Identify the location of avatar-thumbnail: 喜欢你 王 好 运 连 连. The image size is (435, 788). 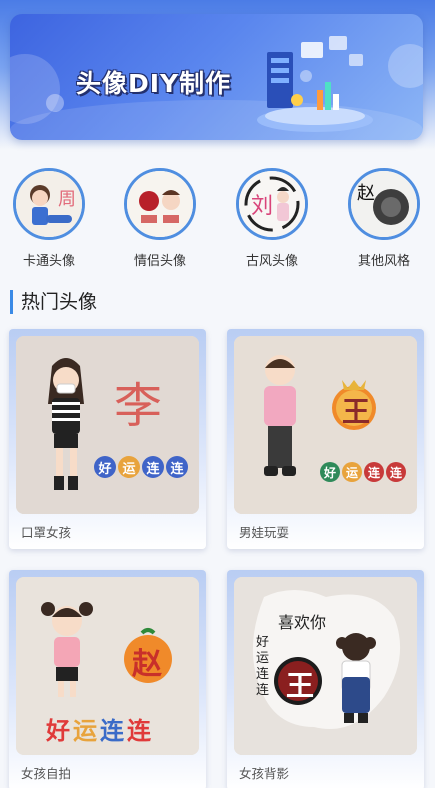
(325, 666).